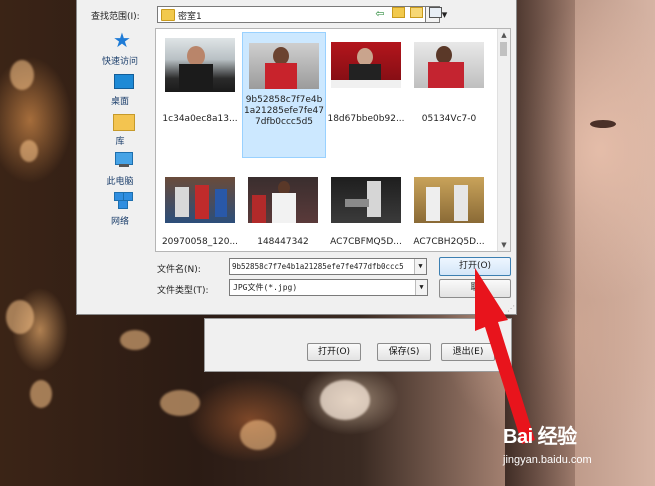 This screenshot has width=655, height=486. What do you see at coordinates (540, 437) in the screenshot?
I see `watermark-logo: Bai 经验` at bounding box center [540, 437].